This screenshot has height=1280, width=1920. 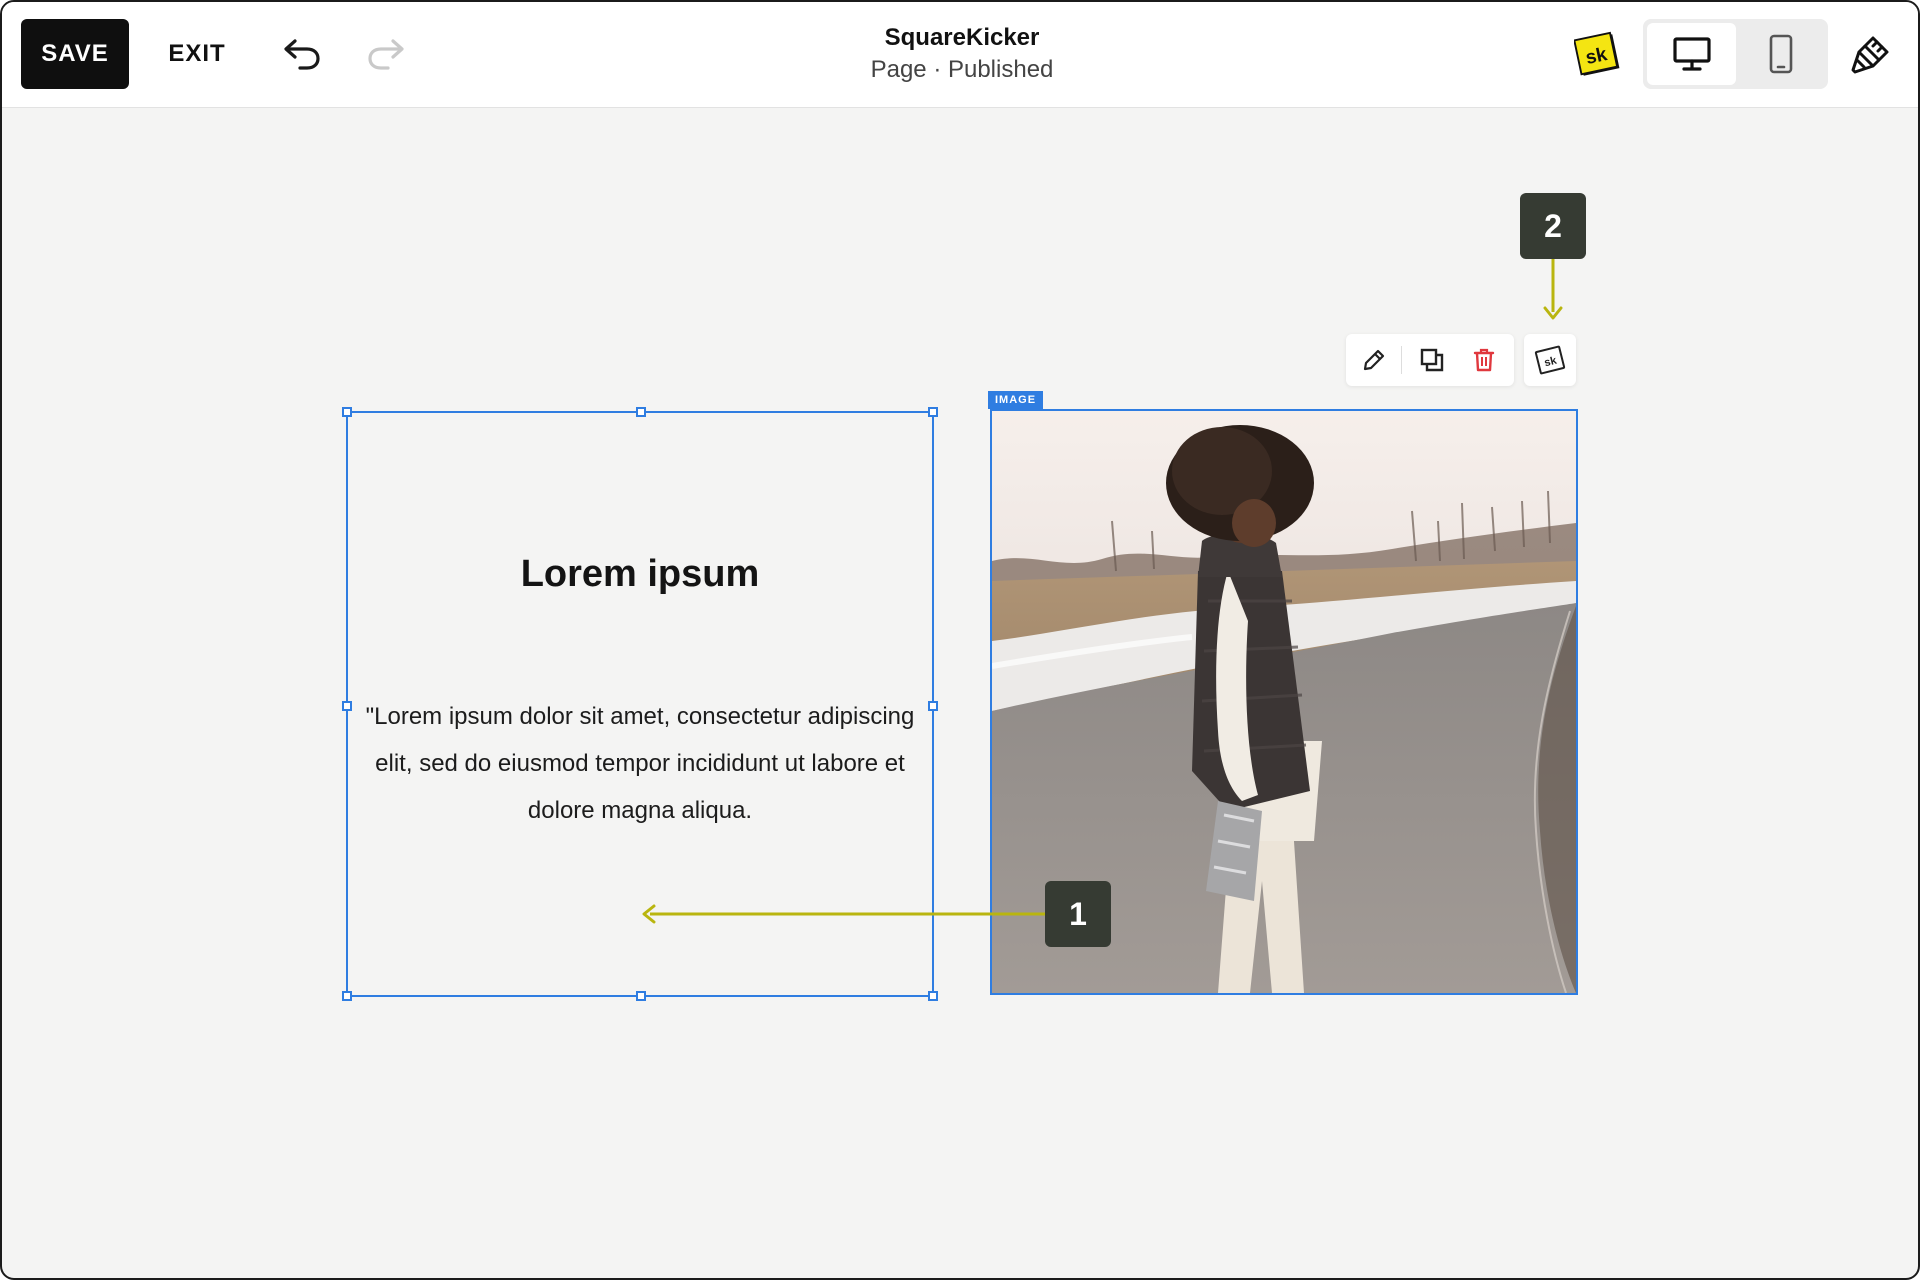 What do you see at coordinates (75, 54) in the screenshot?
I see `save-button: SAVE` at bounding box center [75, 54].